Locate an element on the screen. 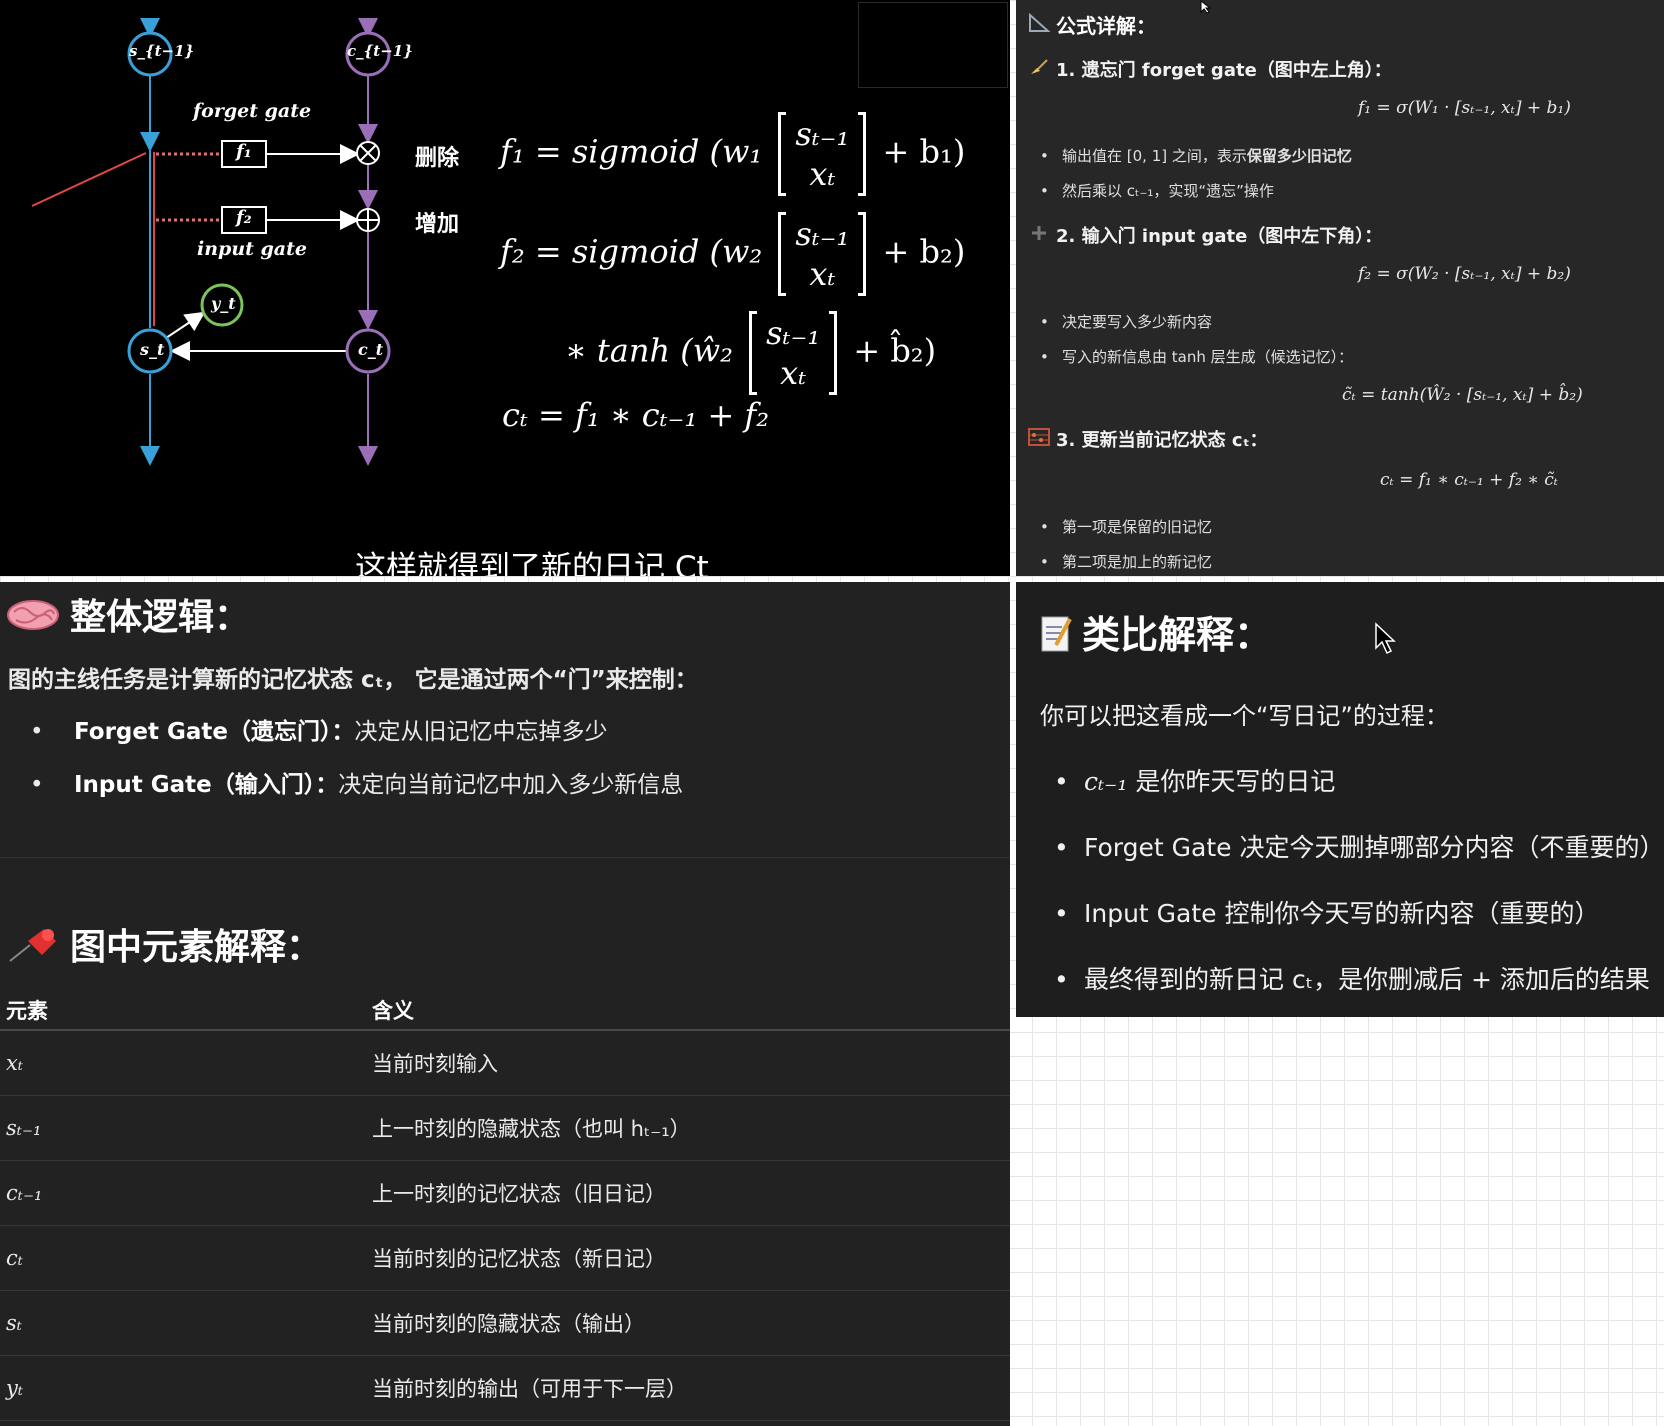 This screenshot has height=1426, width=1664. equation-f1: f₁ = sigmoid (w₁ sₜ₋₁ xₜ + b₁) is located at coordinates (732, 154).